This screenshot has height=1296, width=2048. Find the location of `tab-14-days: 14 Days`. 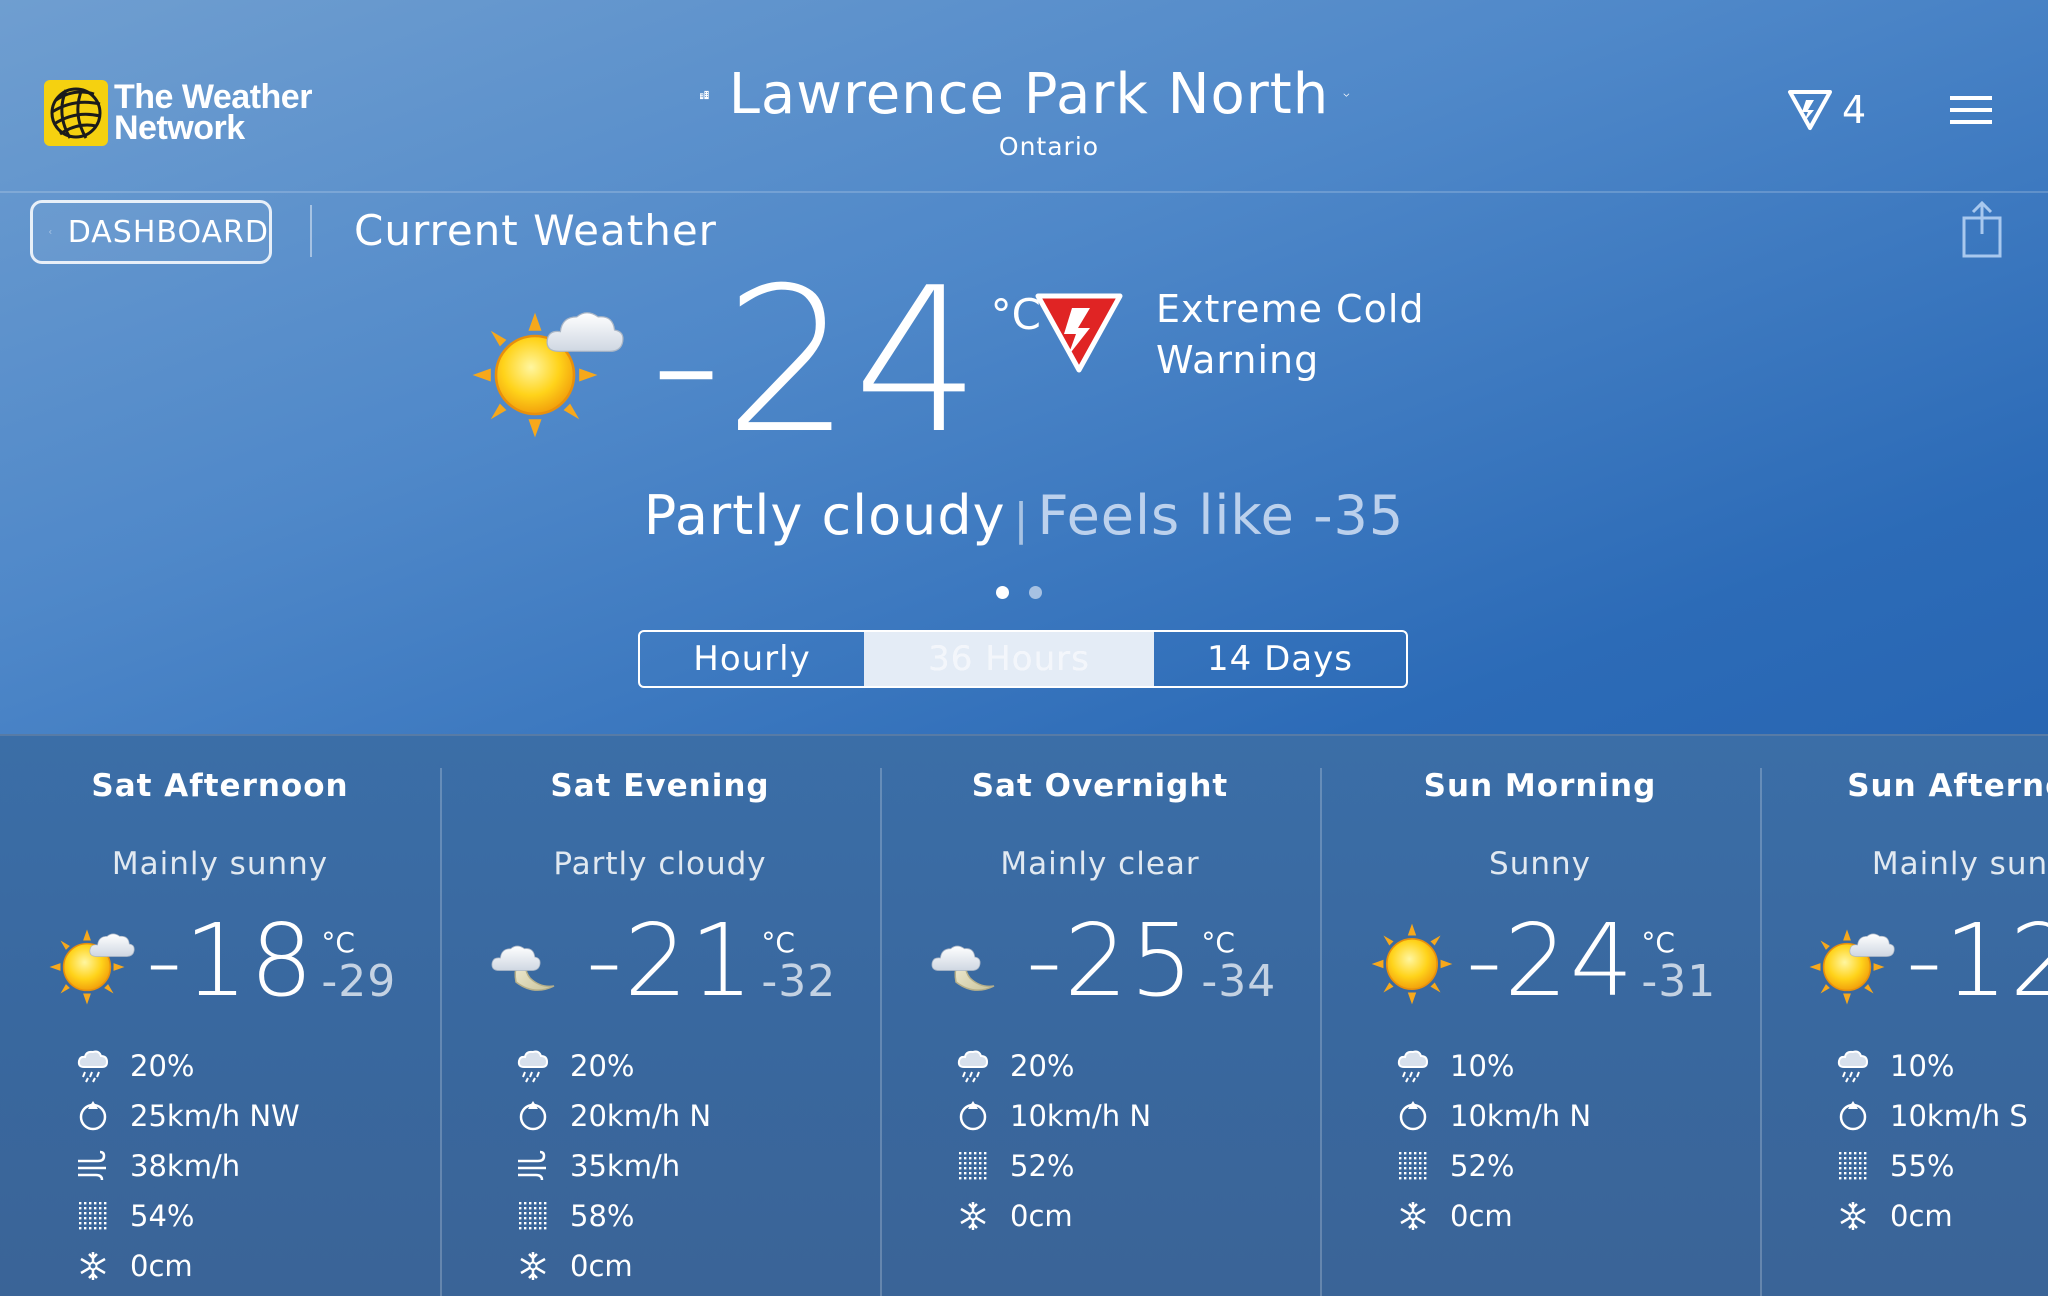

tab-14-days: 14 Days is located at coordinates (1280, 659).